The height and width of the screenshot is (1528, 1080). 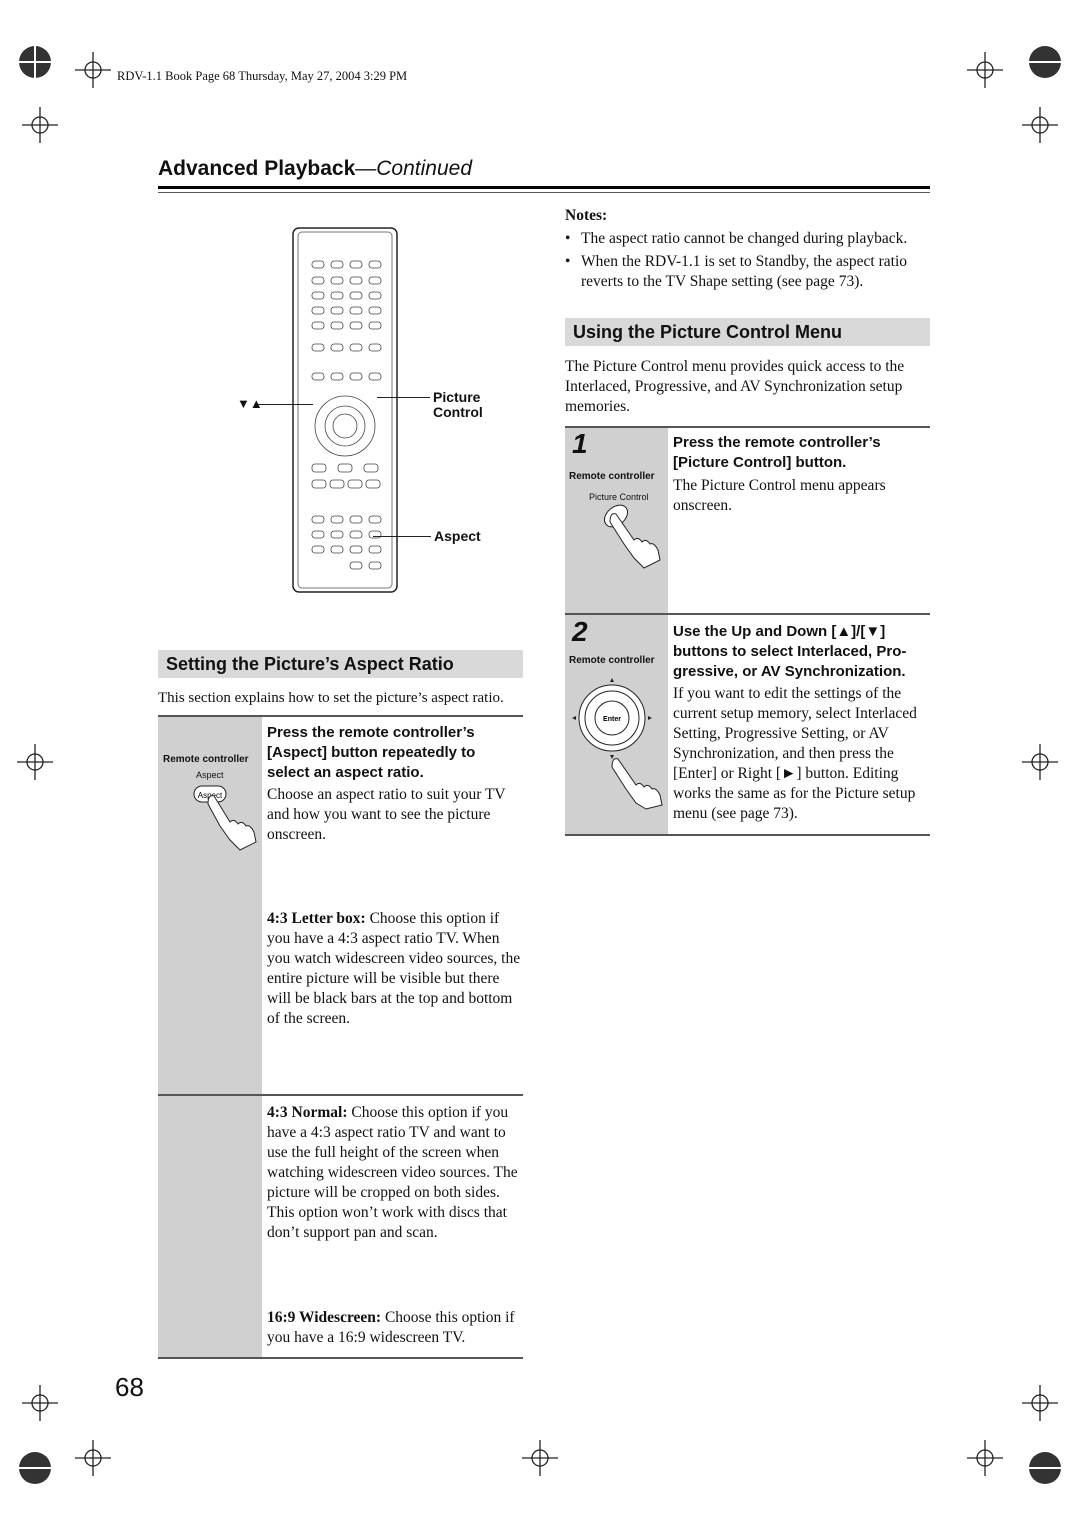 What do you see at coordinates (544, 187) in the screenshot?
I see `title-rule` at bounding box center [544, 187].